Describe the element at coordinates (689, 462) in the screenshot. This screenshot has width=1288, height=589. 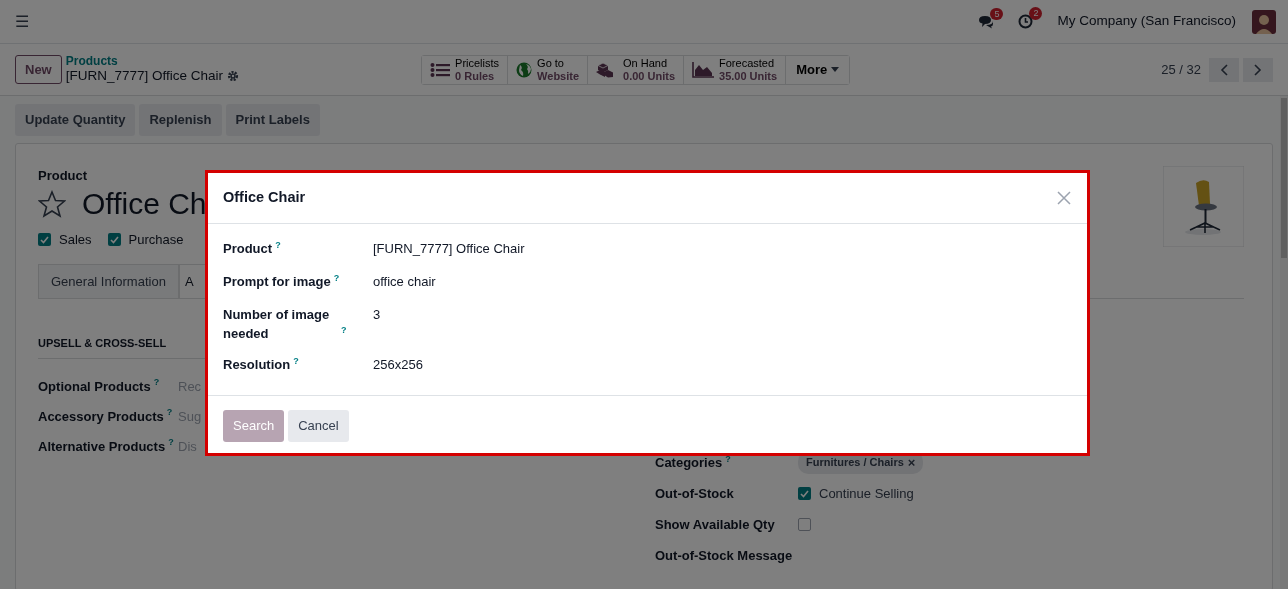
I see `field-label: Categories` at that location.